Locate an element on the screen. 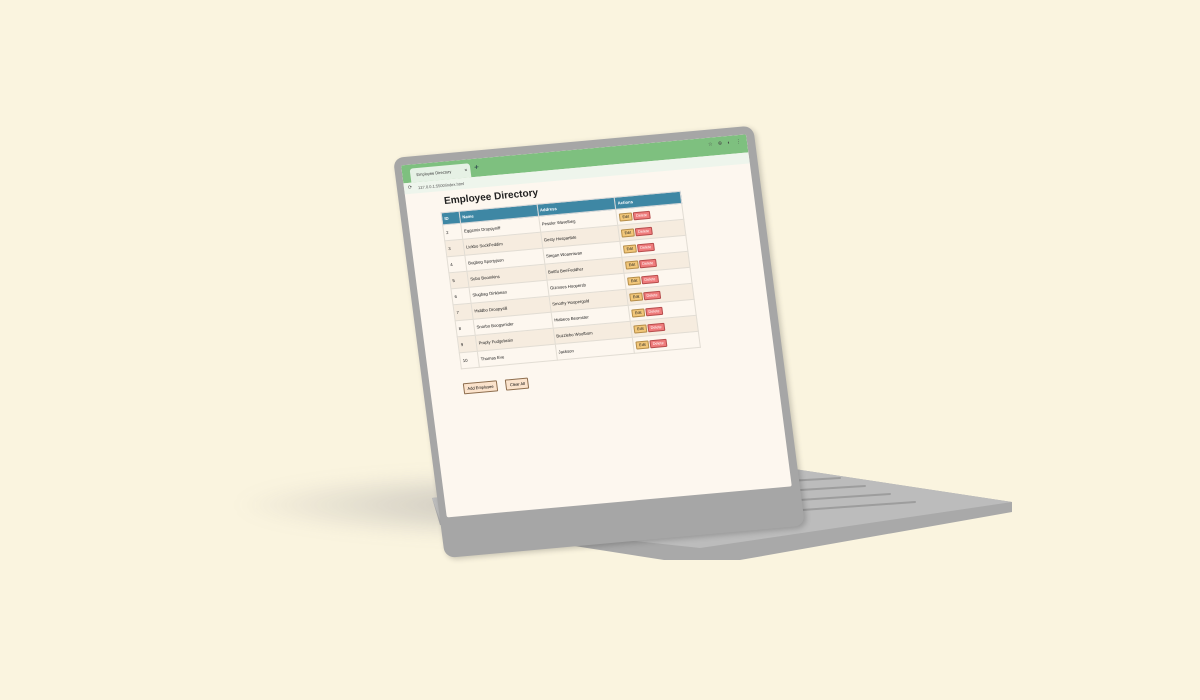  cell-id: 5 is located at coordinates (458, 280).